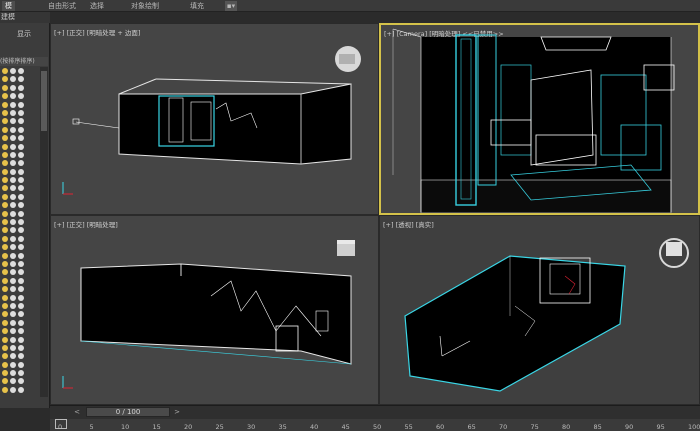 The image size is (700, 431). What do you see at coordinates (61, 424) in the screenshot?
I see `key-icon` at bounding box center [61, 424].